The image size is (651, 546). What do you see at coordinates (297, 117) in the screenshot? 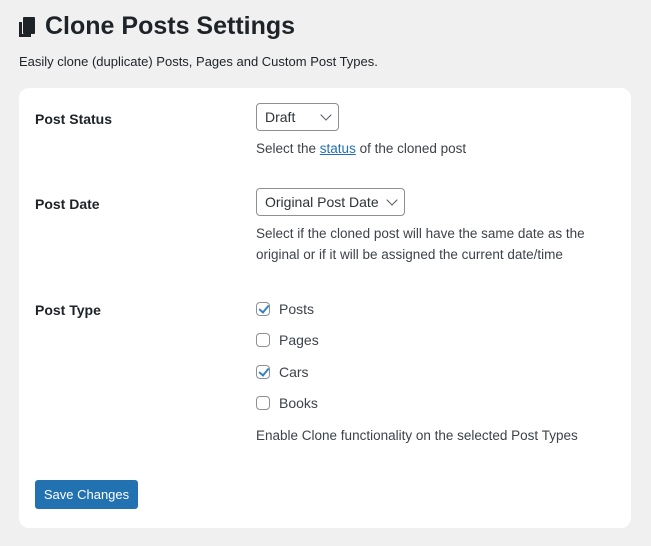
I see `post-status-select: Draft` at bounding box center [297, 117].